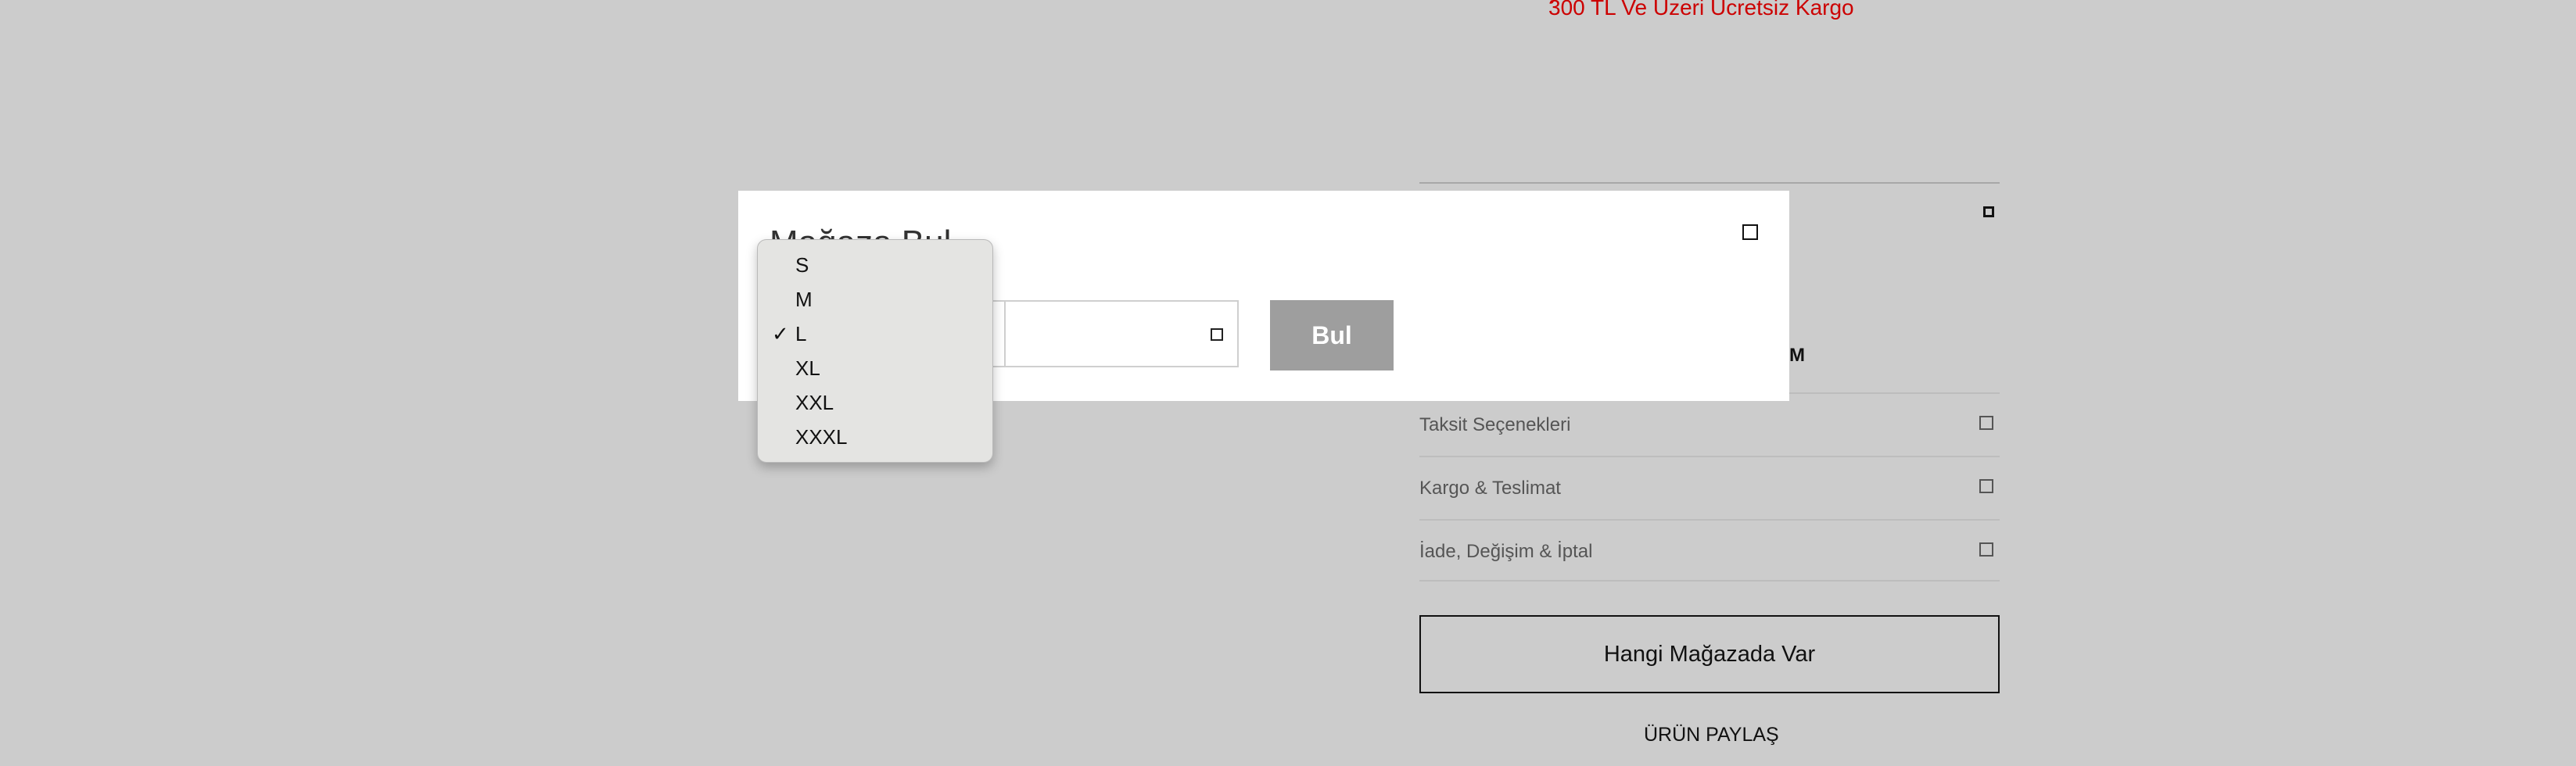  What do you see at coordinates (1710, 550) in the screenshot?
I see `accordion-returns: İade, Değişim & İptal` at bounding box center [1710, 550].